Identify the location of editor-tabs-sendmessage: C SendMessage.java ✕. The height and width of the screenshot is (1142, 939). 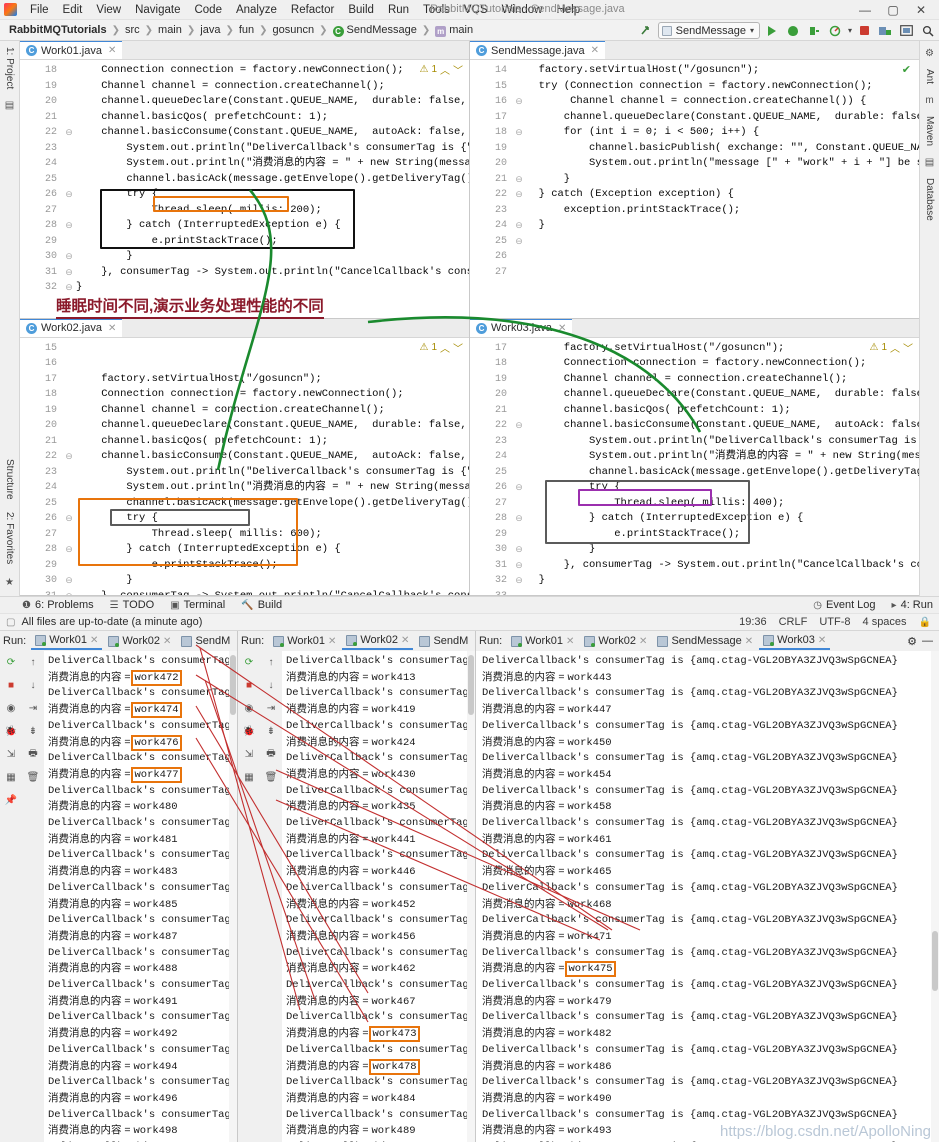
(694, 50).